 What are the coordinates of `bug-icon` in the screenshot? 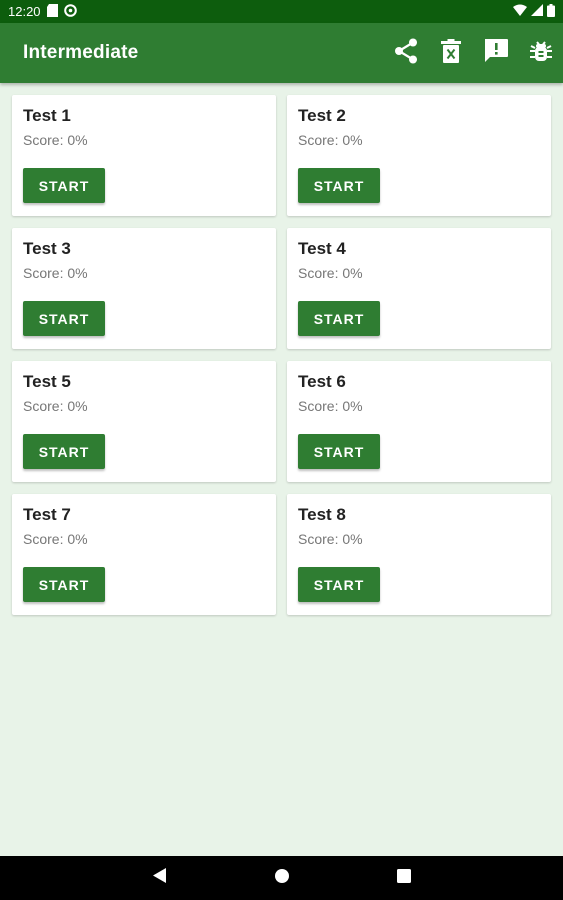 It's located at (540, 53).